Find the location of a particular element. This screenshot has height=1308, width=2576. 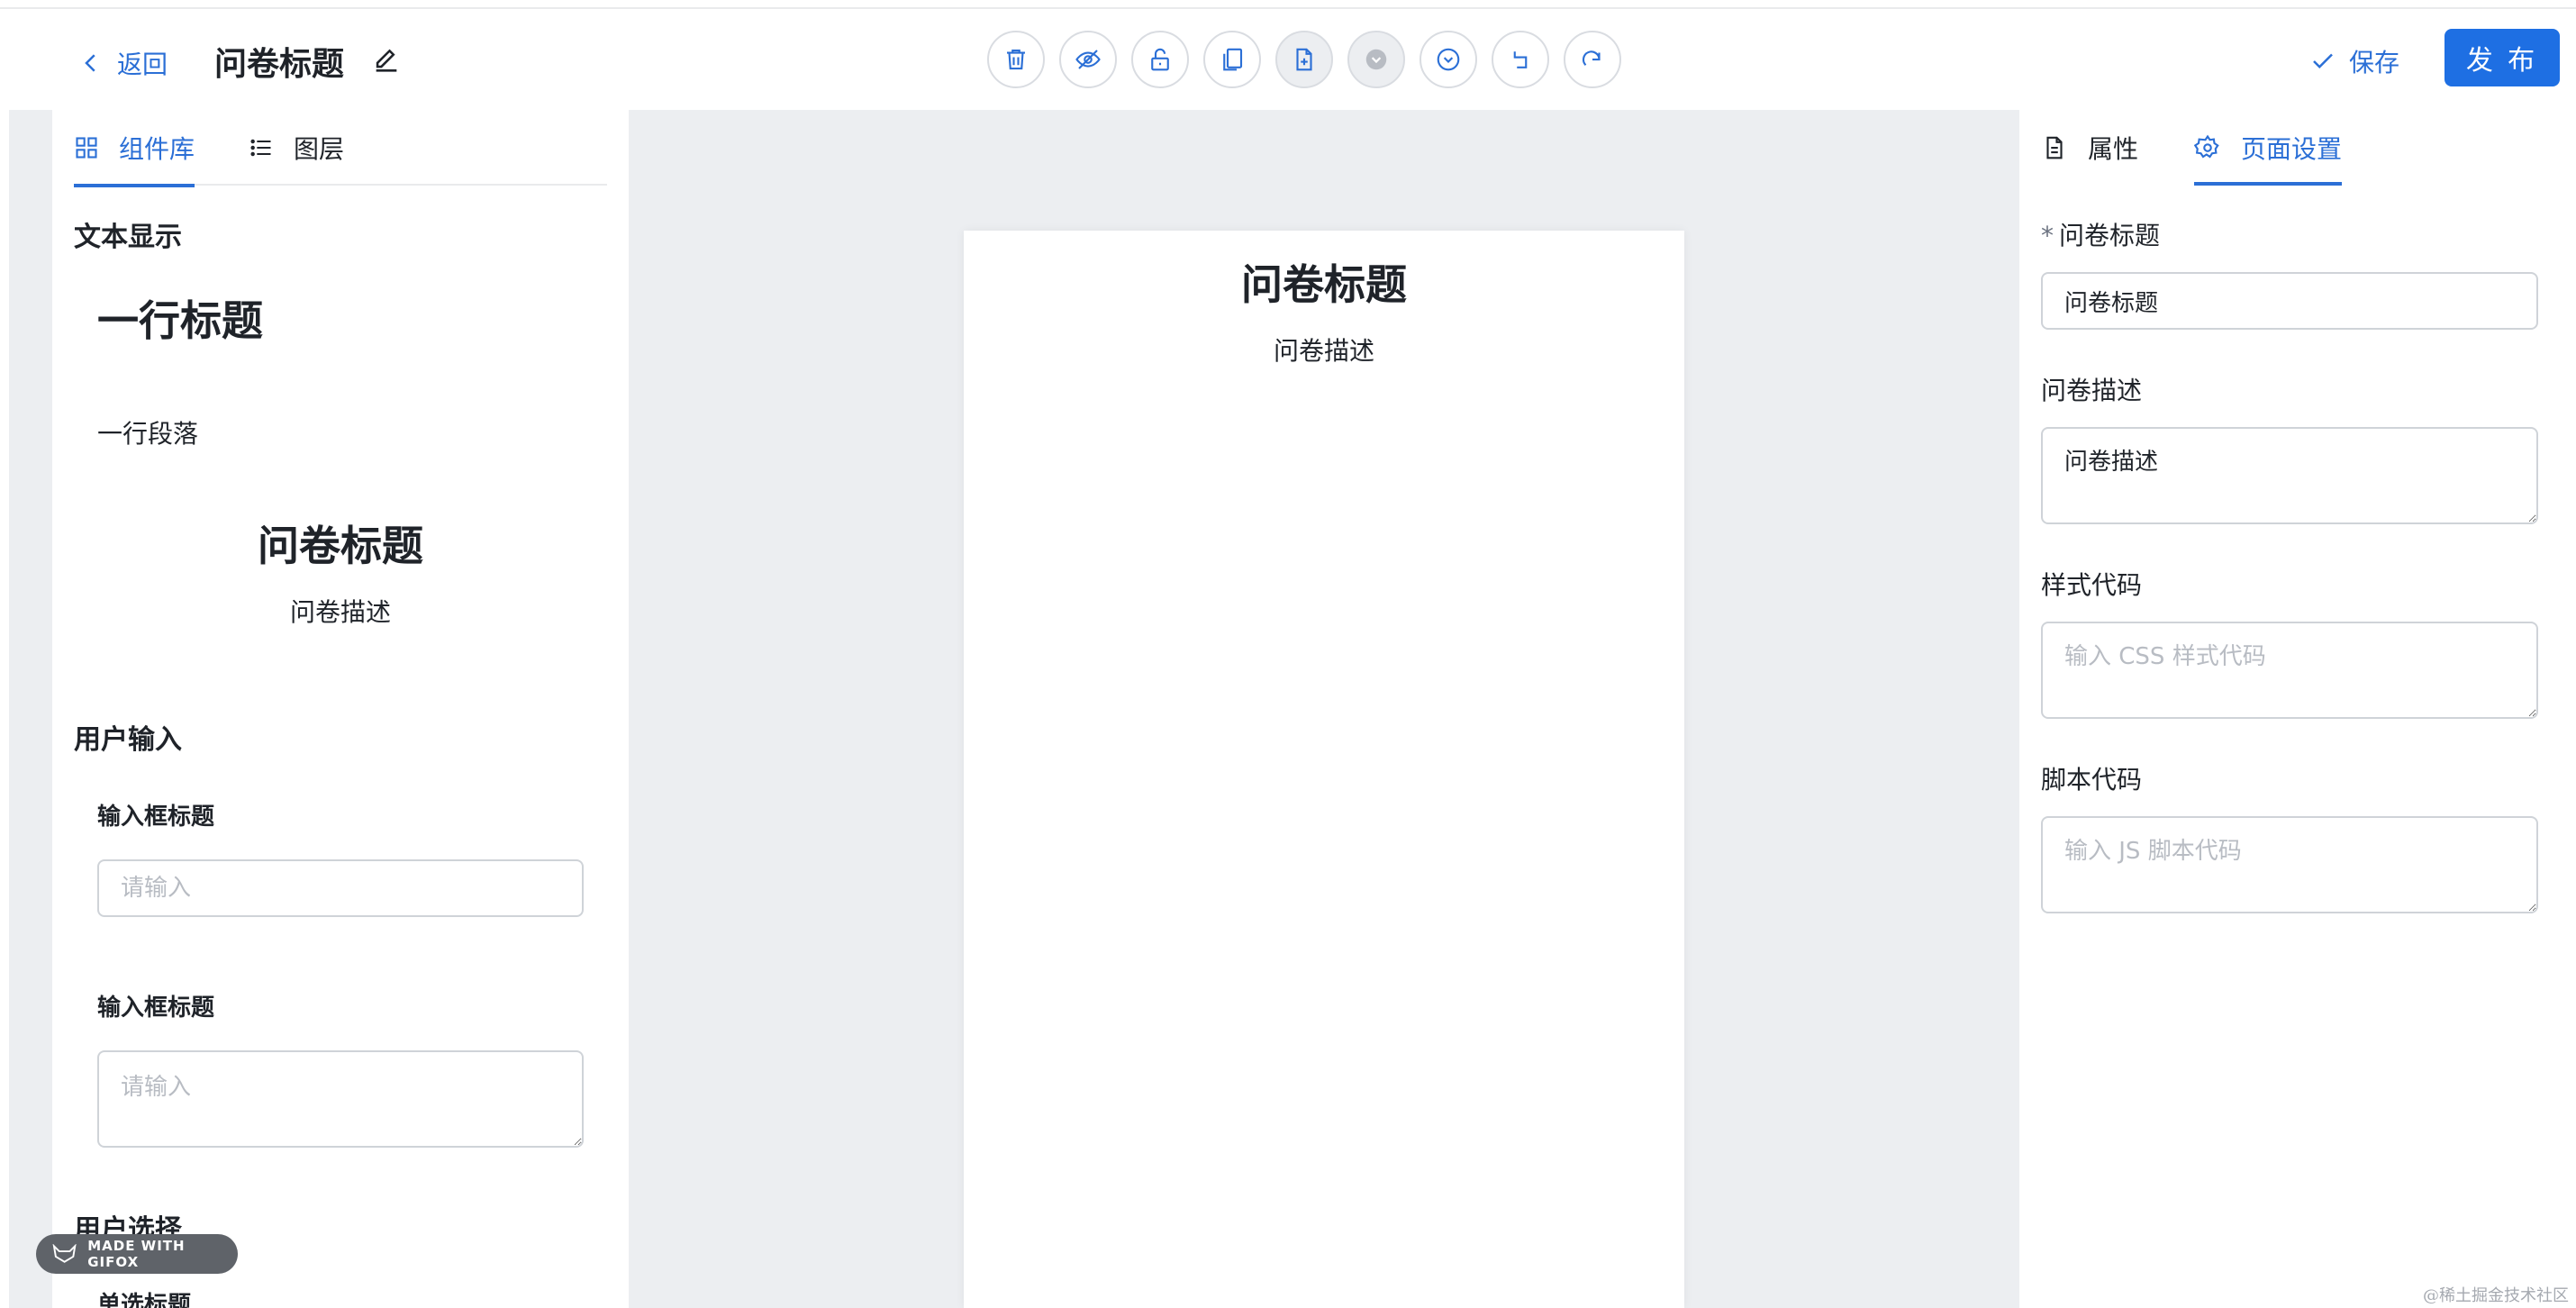

canvas-question-title: 问卷标题 is located at coordinates (1324, 282).